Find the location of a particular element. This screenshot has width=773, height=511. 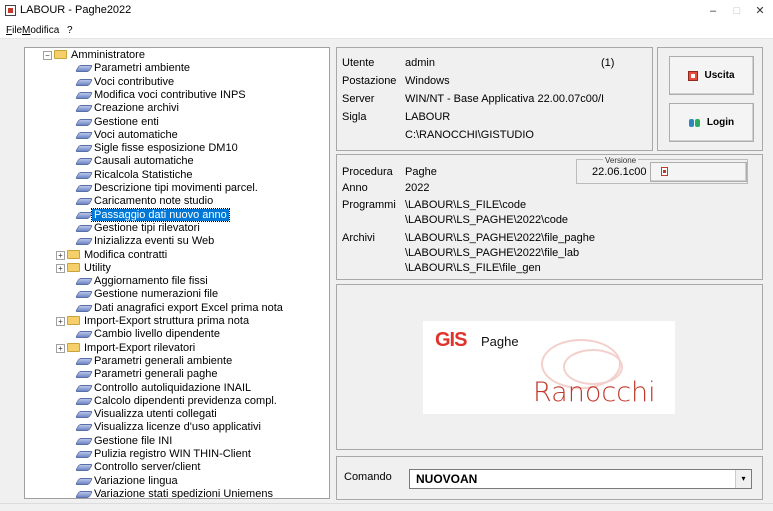

tree-item-label: Gestione tipi rilevatori is located at coordinates (147, 227).